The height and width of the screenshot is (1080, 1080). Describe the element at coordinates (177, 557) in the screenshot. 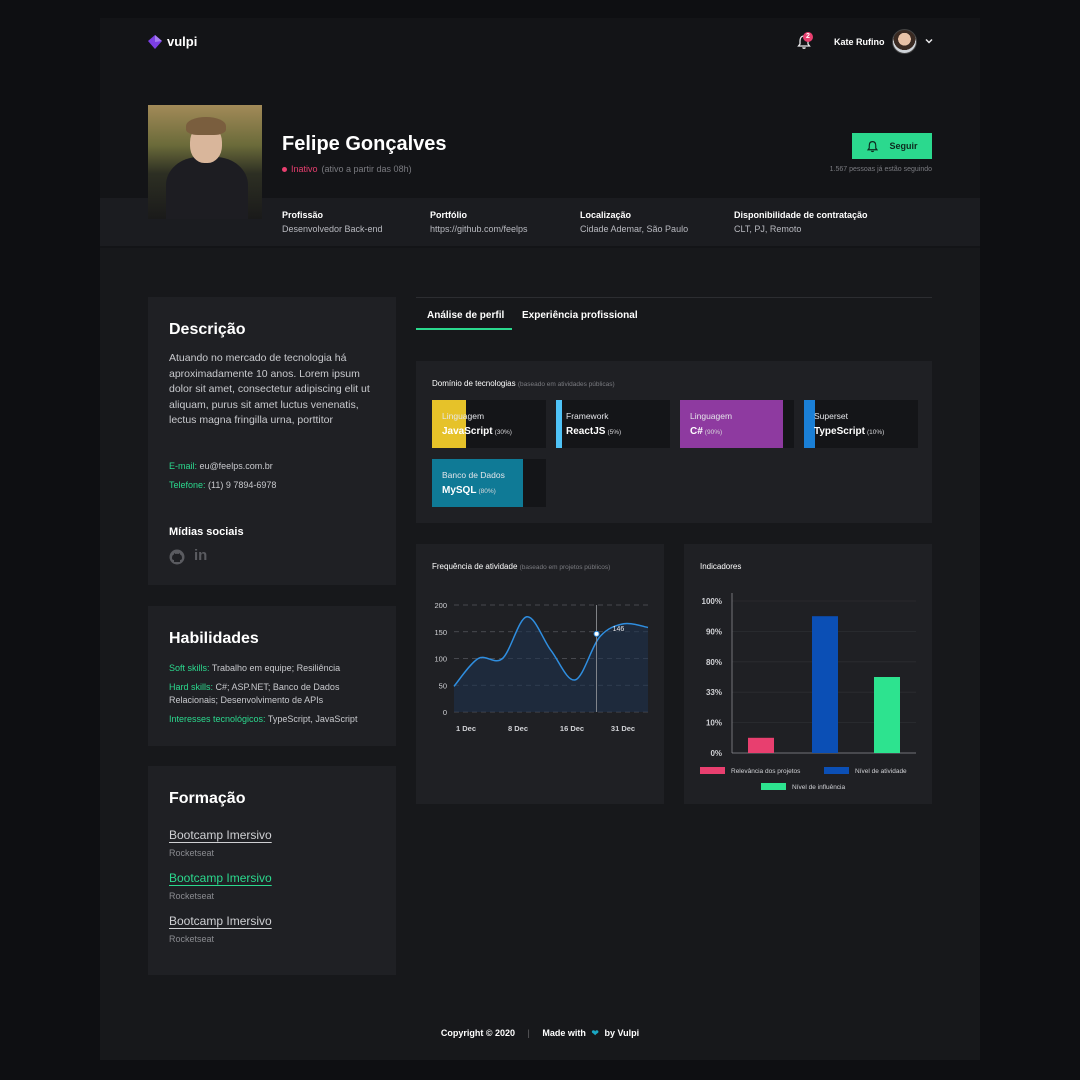

I see `github-icon` at that location.